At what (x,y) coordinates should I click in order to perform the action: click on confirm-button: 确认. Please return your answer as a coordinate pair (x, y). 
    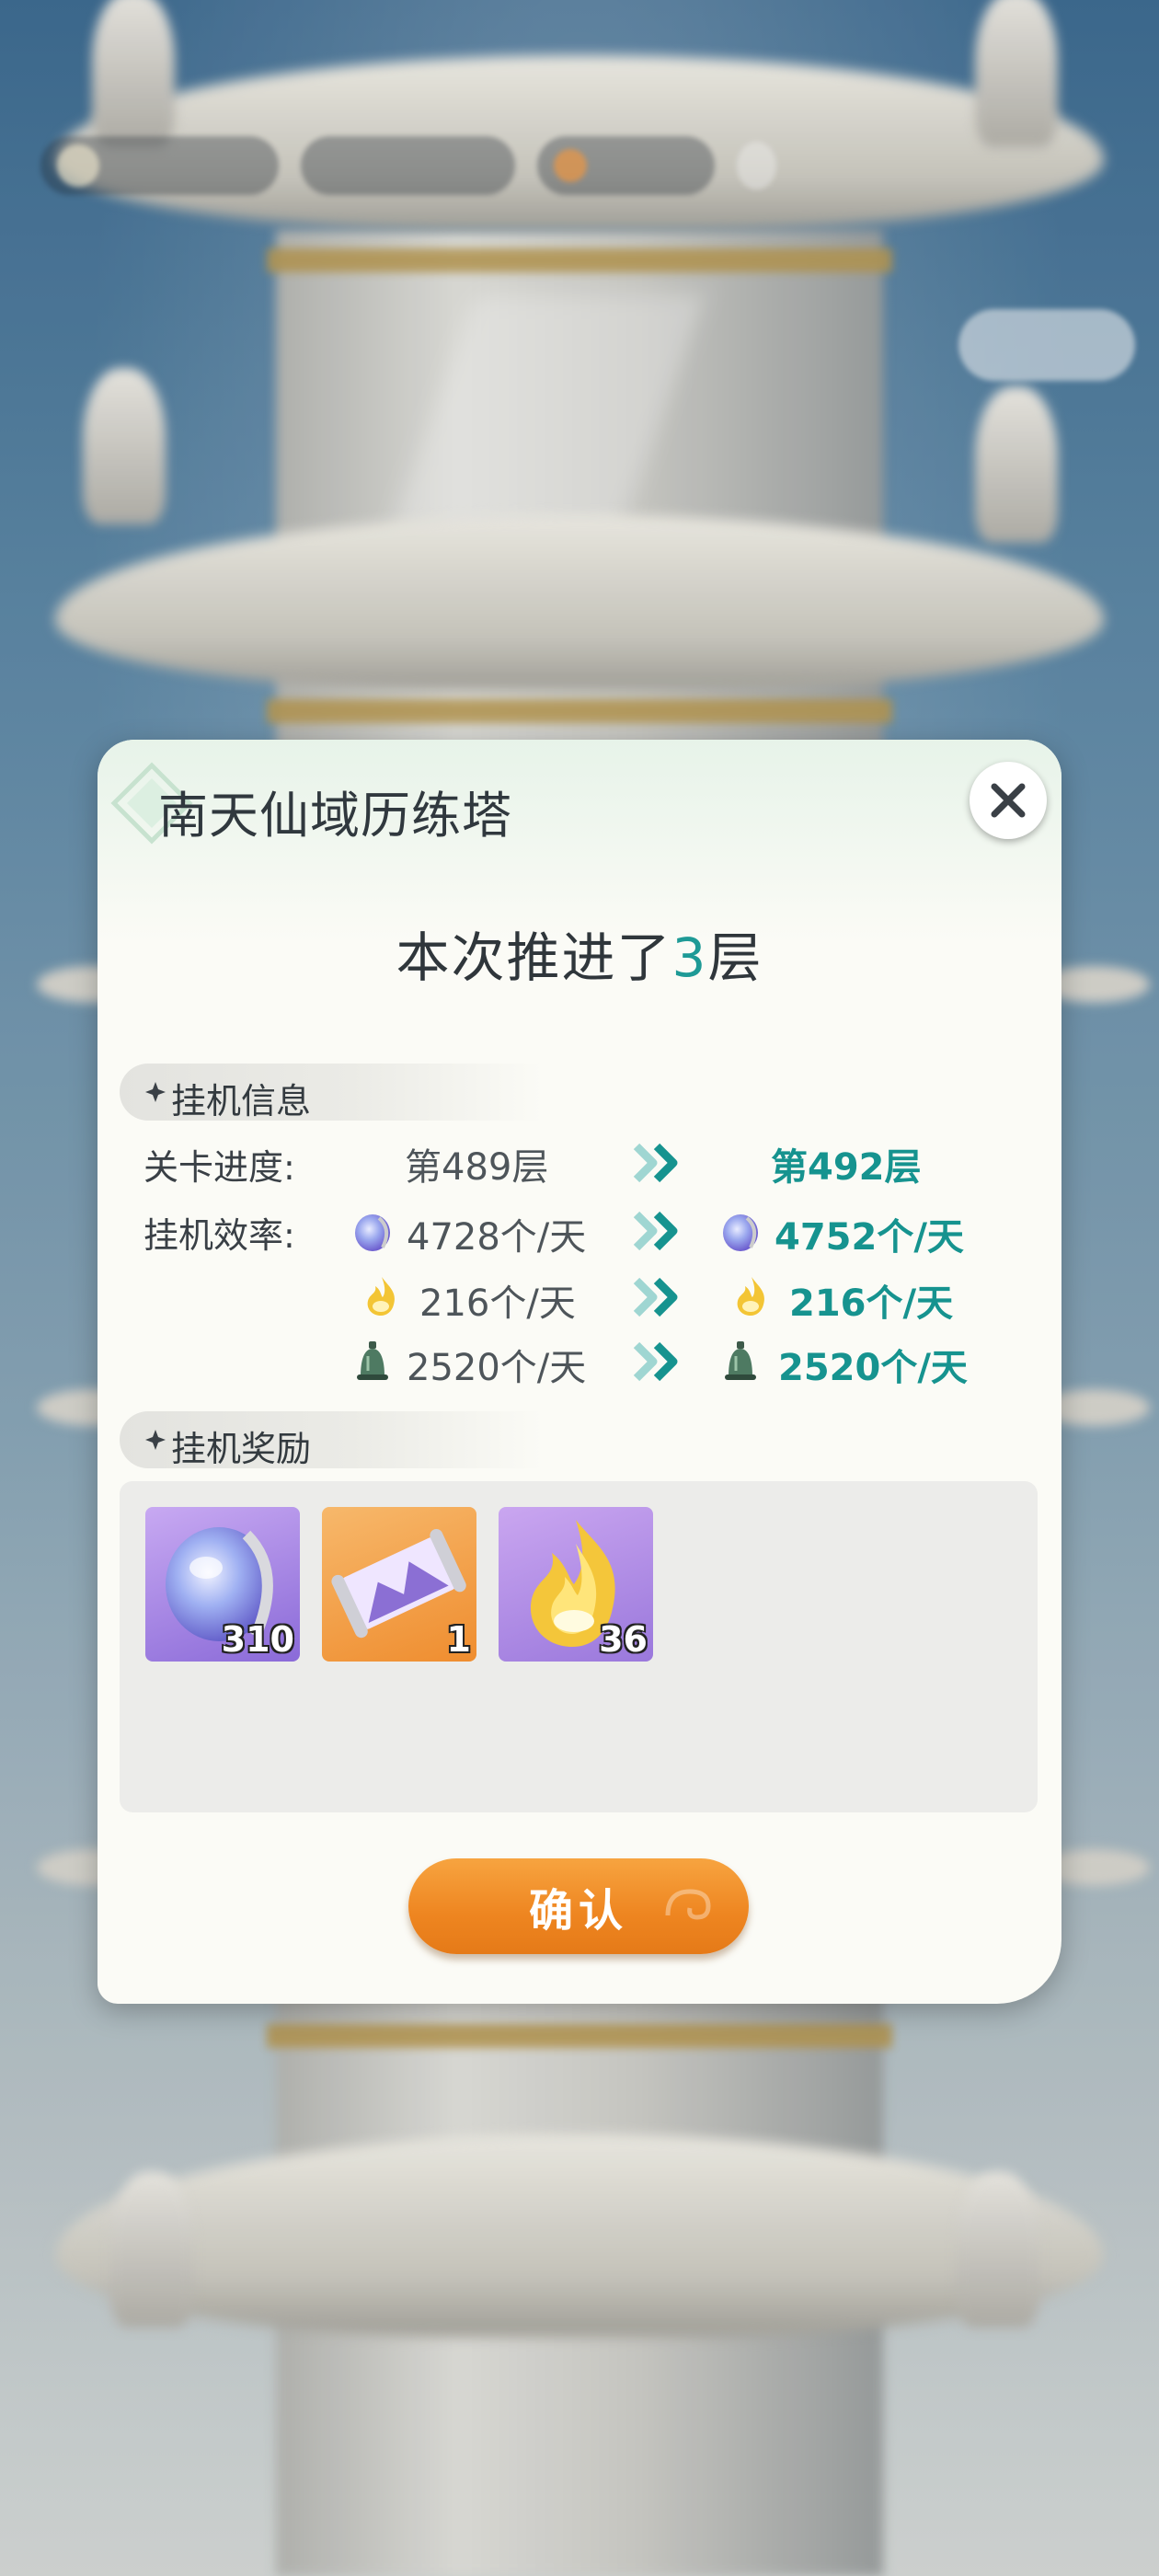
    Looking at the image, I should click on (578, 1906).